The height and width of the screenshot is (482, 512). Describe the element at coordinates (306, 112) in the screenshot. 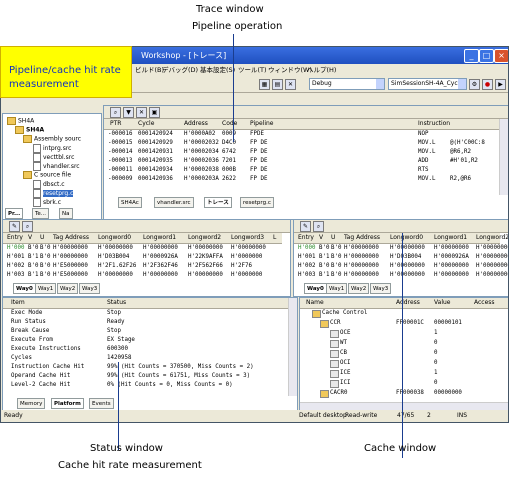

I see `trace-toolbar: ⌕ ▼ ✕ ▣` at that location.